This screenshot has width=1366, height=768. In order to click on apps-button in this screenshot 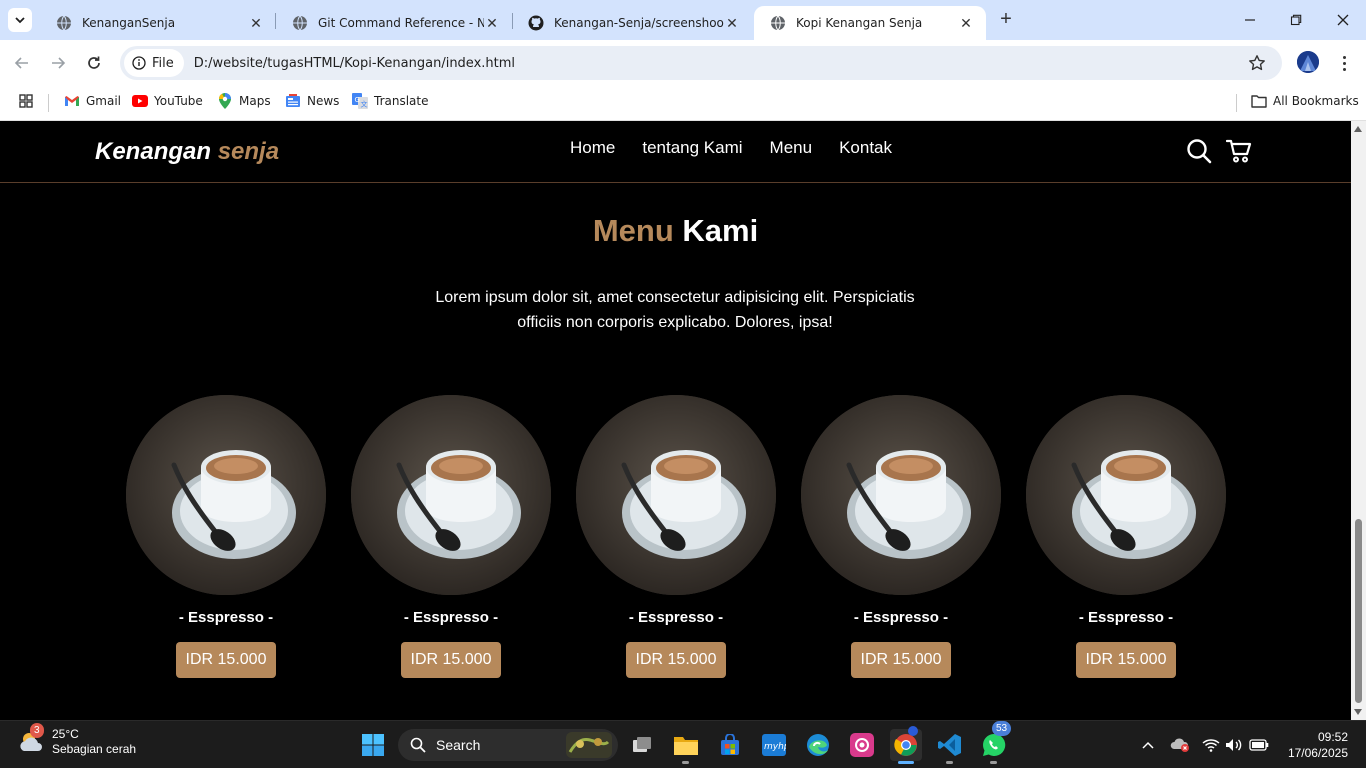, I will do `click(29, 101)`.